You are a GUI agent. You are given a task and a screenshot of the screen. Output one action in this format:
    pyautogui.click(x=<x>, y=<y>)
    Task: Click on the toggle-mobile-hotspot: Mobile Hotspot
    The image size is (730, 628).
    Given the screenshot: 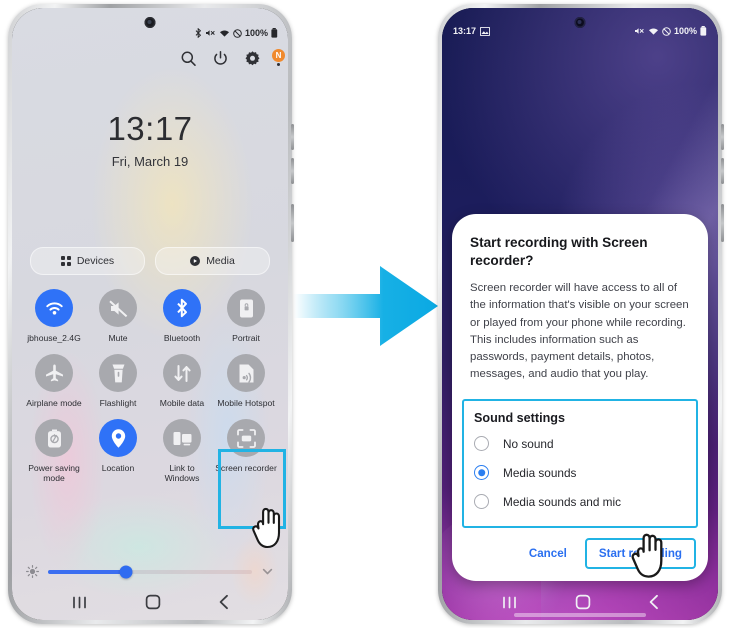 What is the action you would take?
    pyautogui.click(x=246, y=381)
    